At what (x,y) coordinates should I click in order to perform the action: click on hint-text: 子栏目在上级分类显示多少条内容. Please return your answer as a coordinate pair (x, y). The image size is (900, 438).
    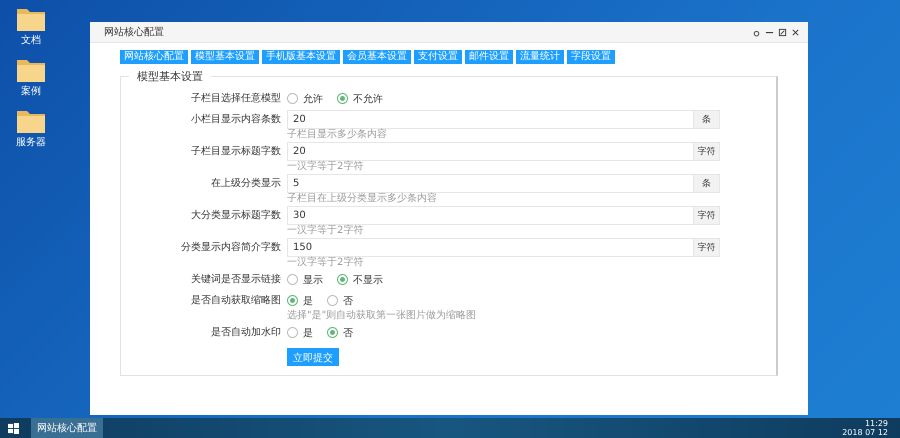
    Looking at the image, I should click on (362, 198).